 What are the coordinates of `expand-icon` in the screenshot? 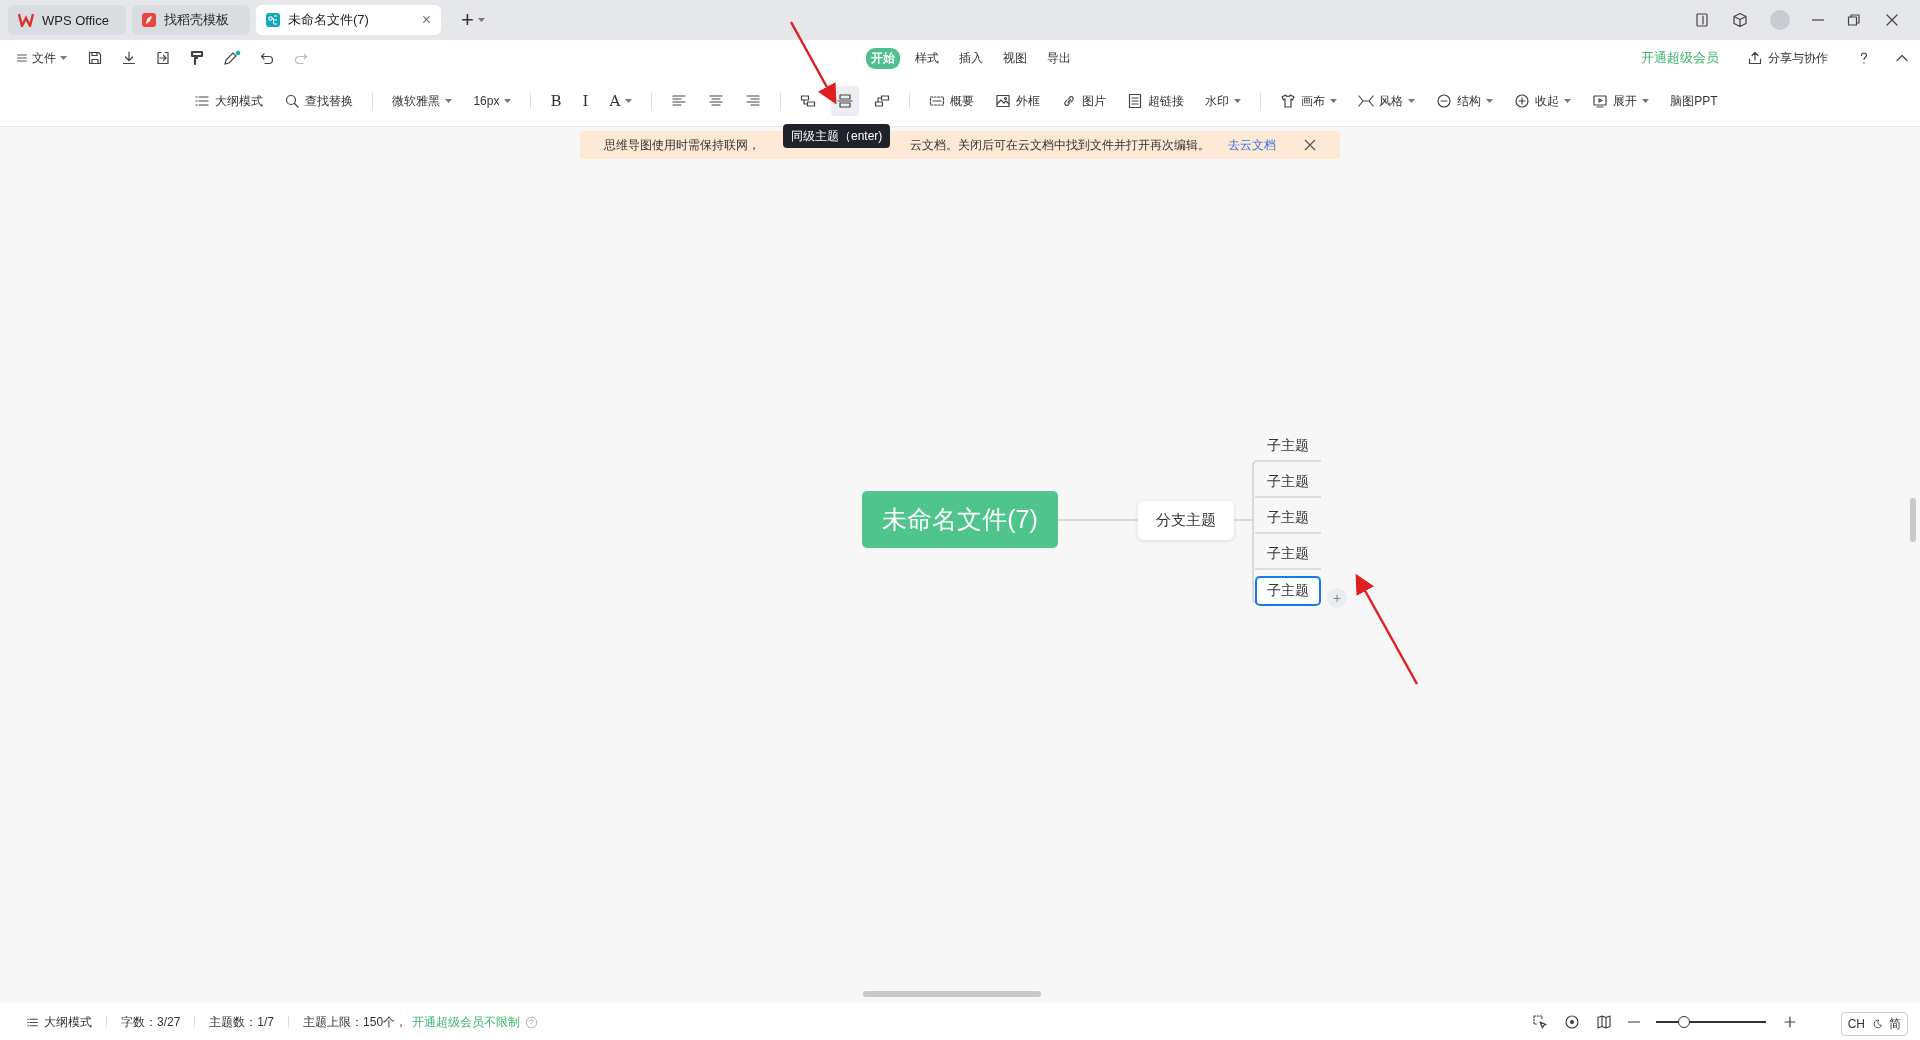 It's located at (1522, 101).